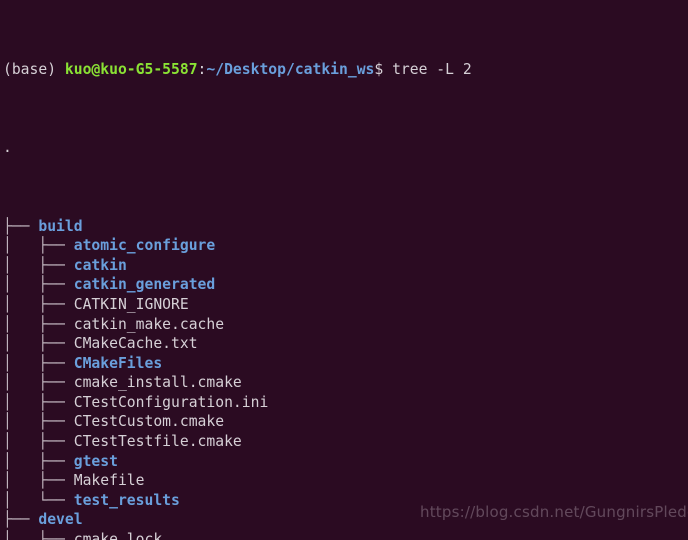 Image resolution: width=688 pixels, height=540 pixels. Describe the element at coordinates (157, 442) in the screenshot. I see `tree-entry-file: CTestTestfile.cmake` at that location.